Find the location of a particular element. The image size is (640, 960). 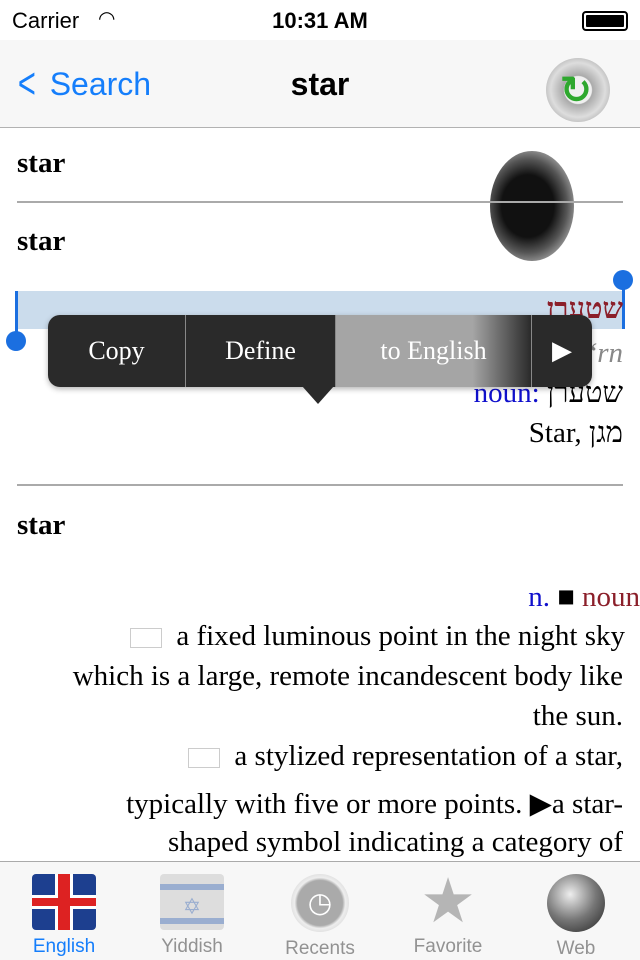

status-bar: Carrier ◠ 10:31 AM is located at coordinates (320, 20).